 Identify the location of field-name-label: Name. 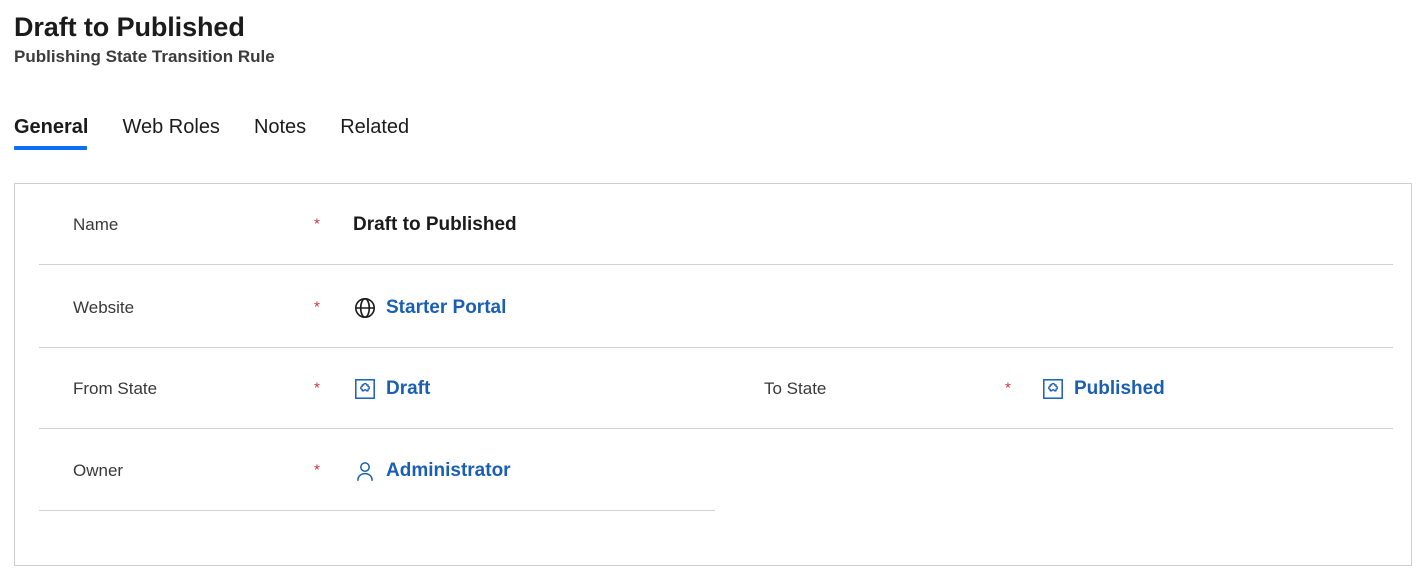
(96, 224).